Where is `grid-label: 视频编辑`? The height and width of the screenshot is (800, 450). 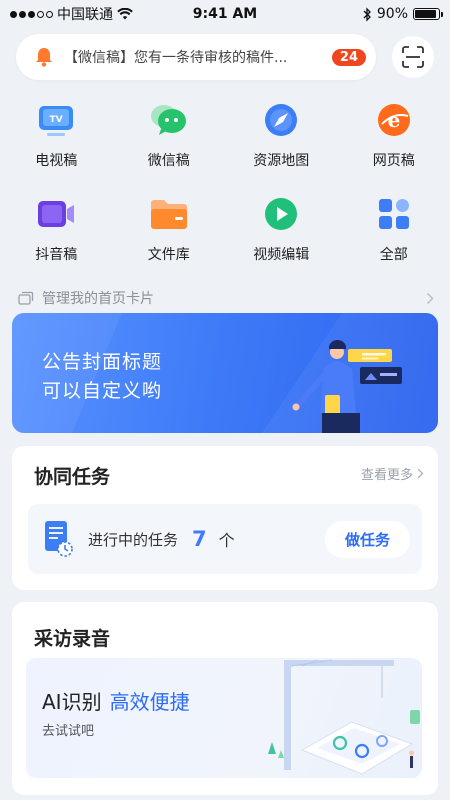 grid-label: 视频编辑 is located at coordinates (281, 255).